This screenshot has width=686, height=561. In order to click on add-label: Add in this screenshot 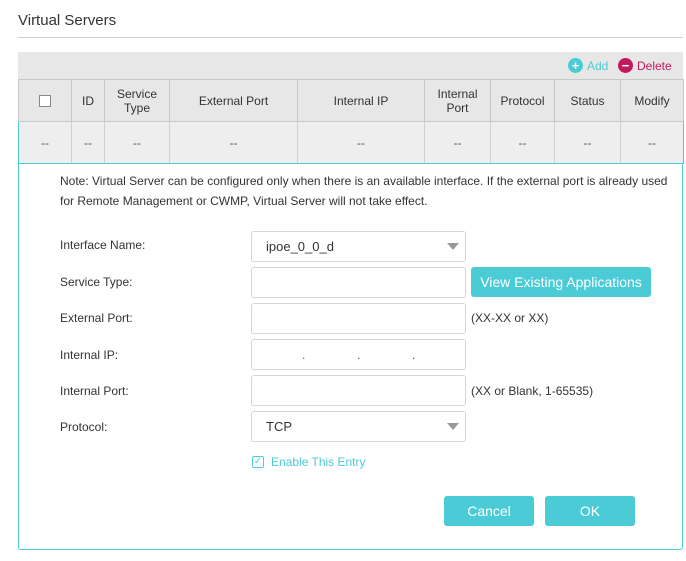, I will do `click(598, 65)`.